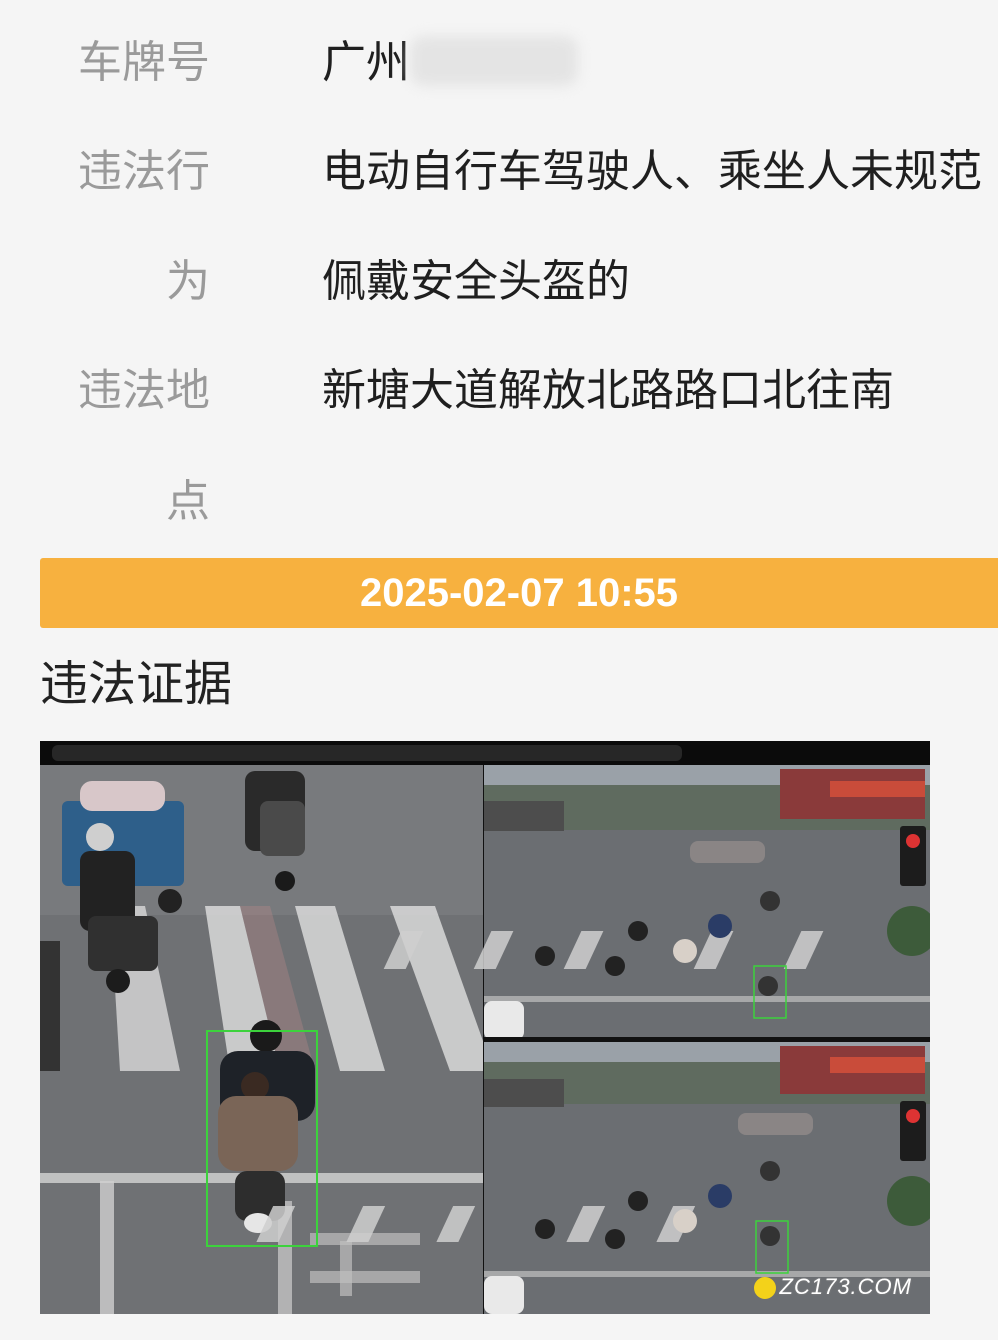 This screenshot has height=1340, width=998. I want to click on behavior-label-line2: 为, so click(188, 281).